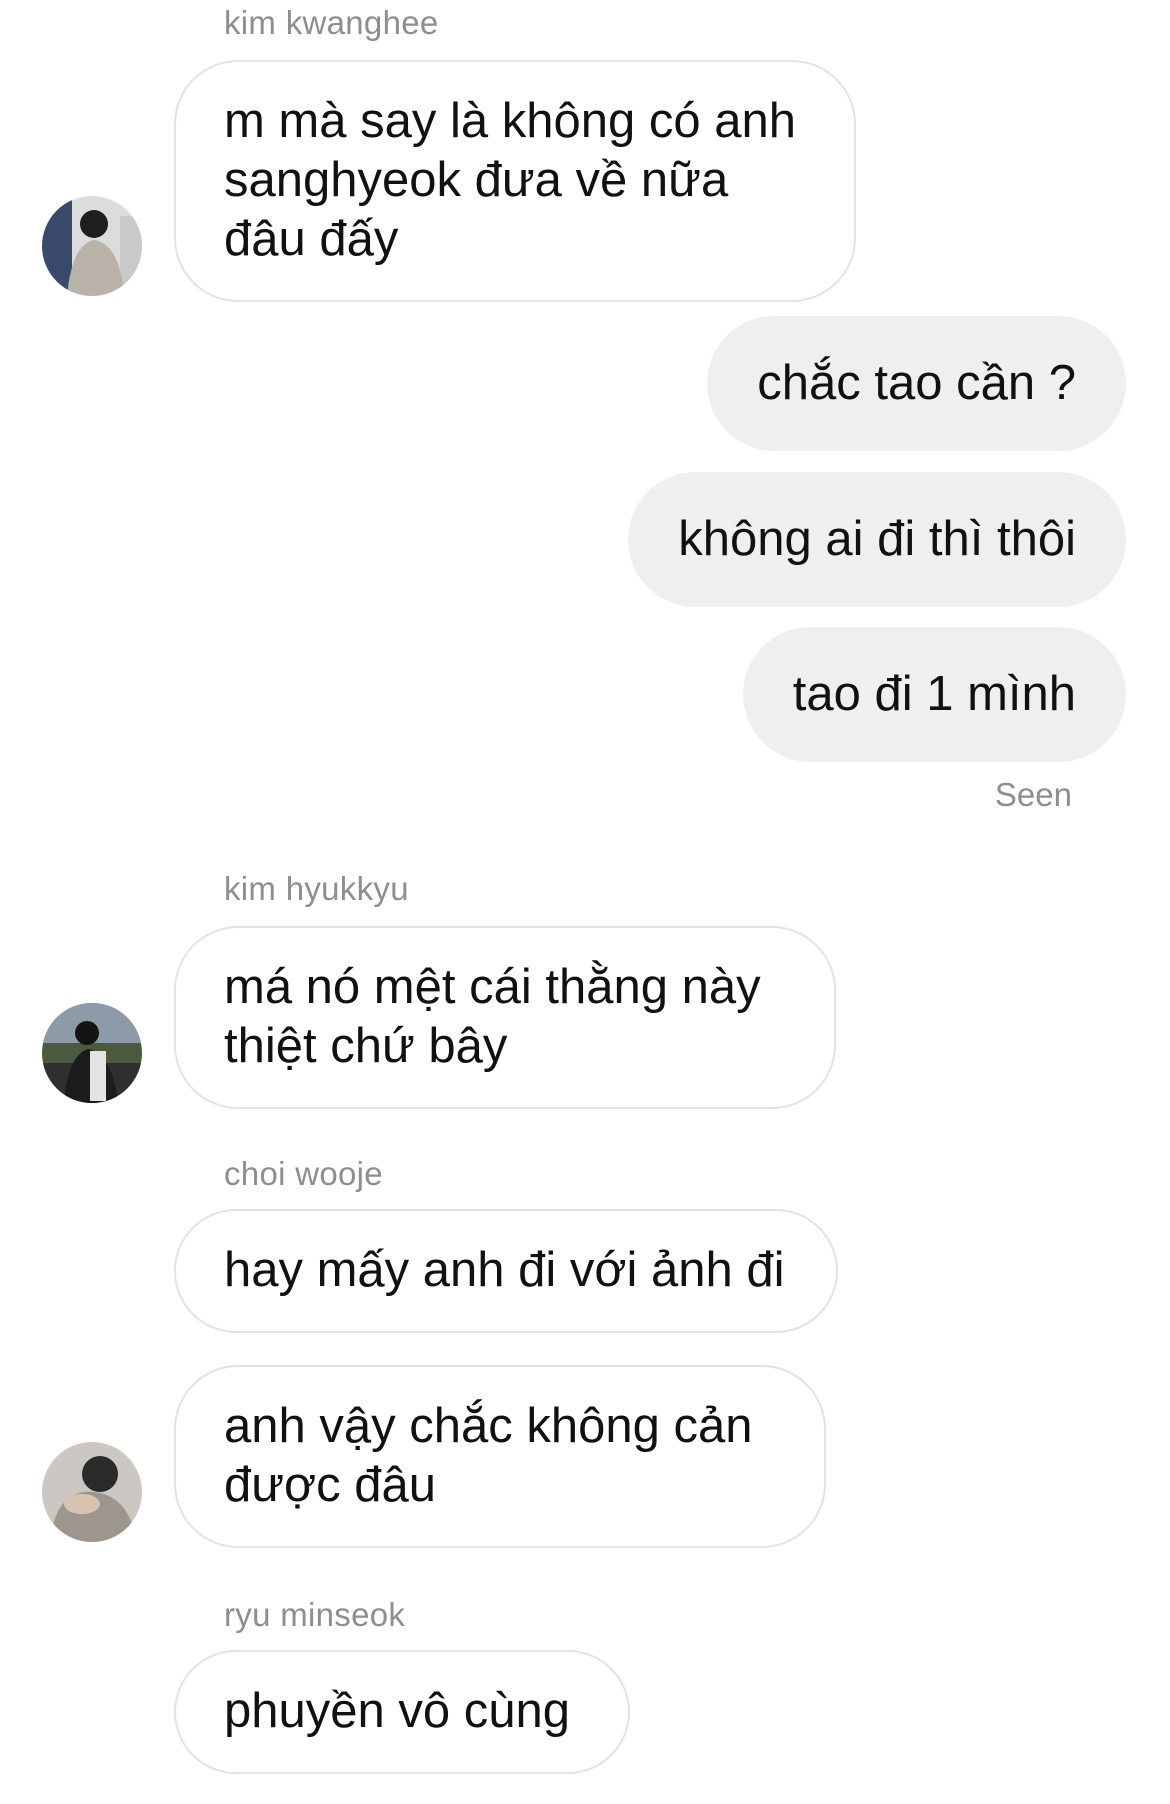 The height and width of the screenshot is (1804, 1170). I want to click on sender-name: kim kwanghee, so click(331, 22).